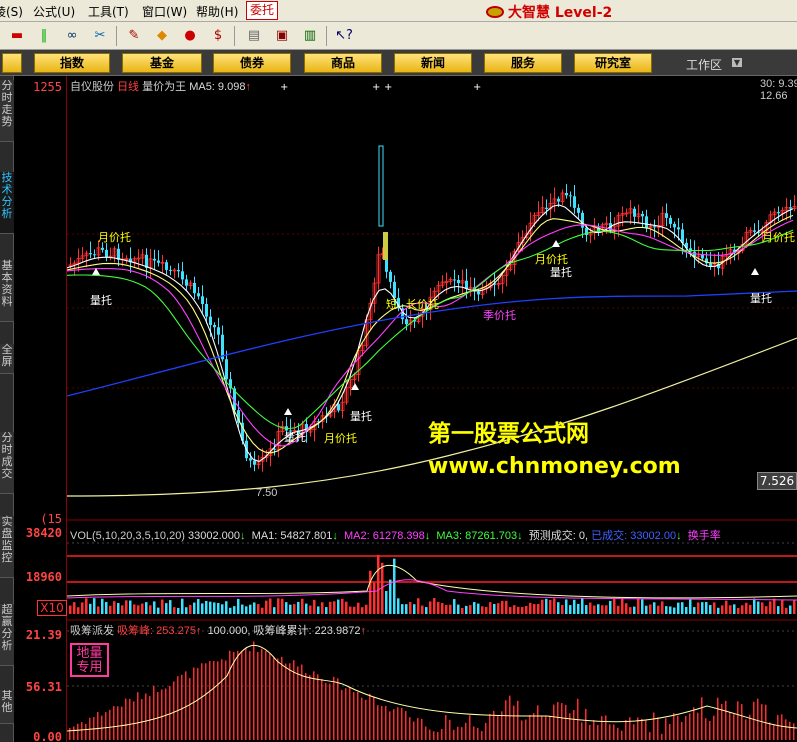 The image size is (797, 742). Describe the element at coordinates (217, 87) in the screenshot. I see `ma5-value: MA5: 9.098` at that location.